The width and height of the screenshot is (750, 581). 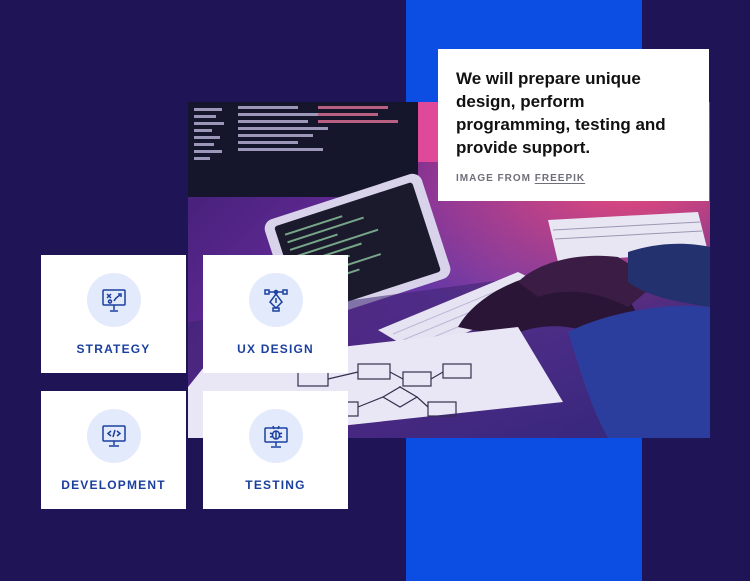 What do you see at coordinates (560, 178) in the screenshot?
I see `freepik-link: FREEPIK` at bounding box center [560, 178].